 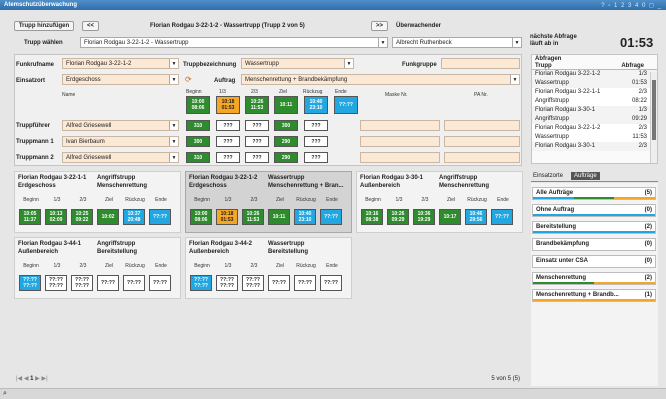 I want to click on status-cell: 10:18 01:53, so click(x=228, y=105).